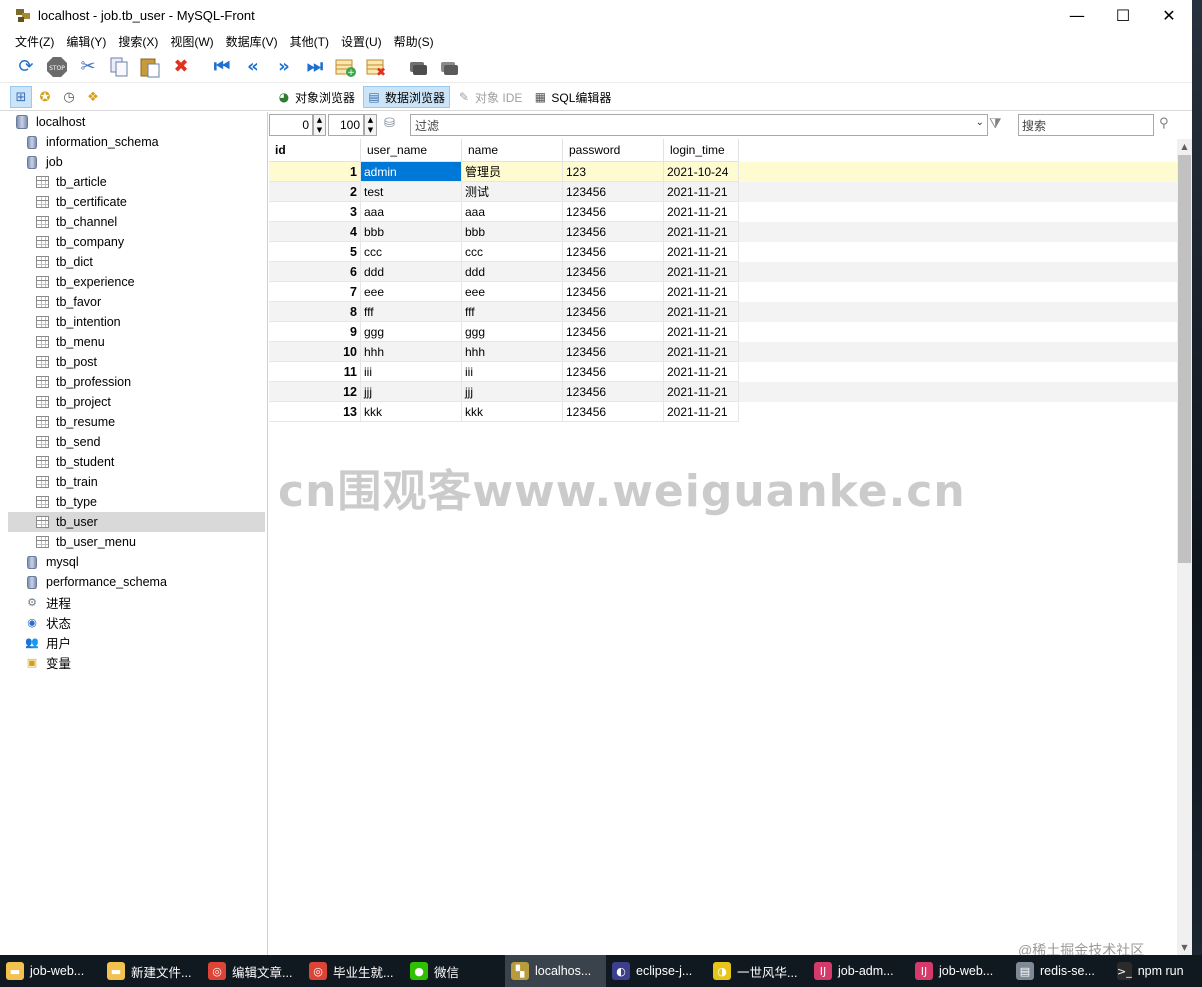  Describe the element at coordinates (137, 582) in the screenshot. I see `tree-database-performance-schema: performance_schema` at that location.